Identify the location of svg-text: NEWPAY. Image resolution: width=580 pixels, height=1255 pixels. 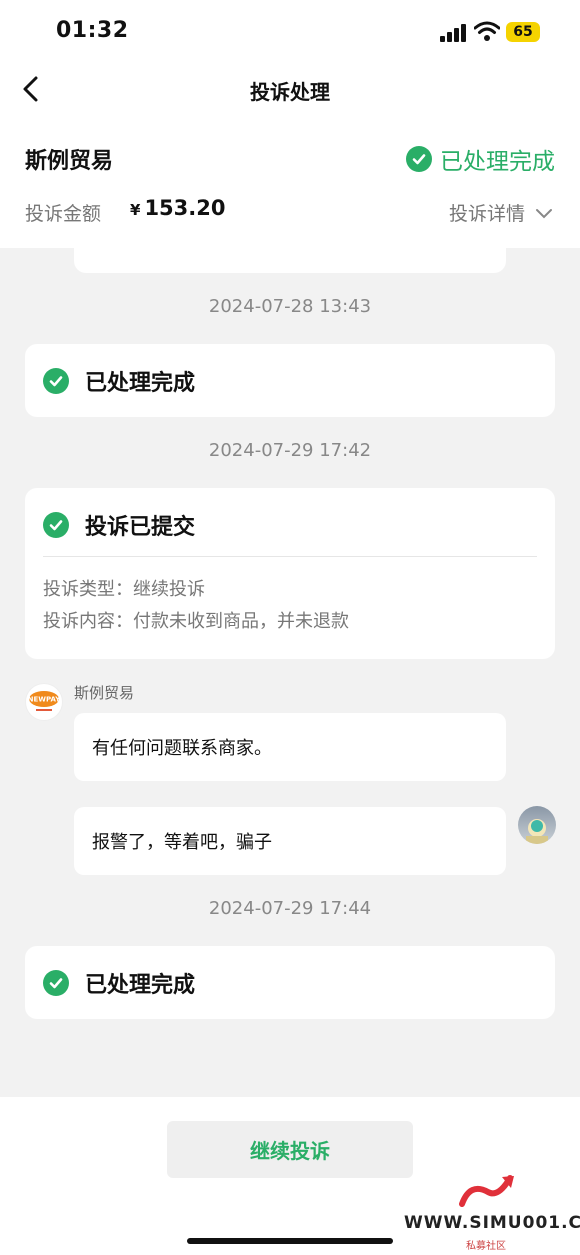
(45, 700).